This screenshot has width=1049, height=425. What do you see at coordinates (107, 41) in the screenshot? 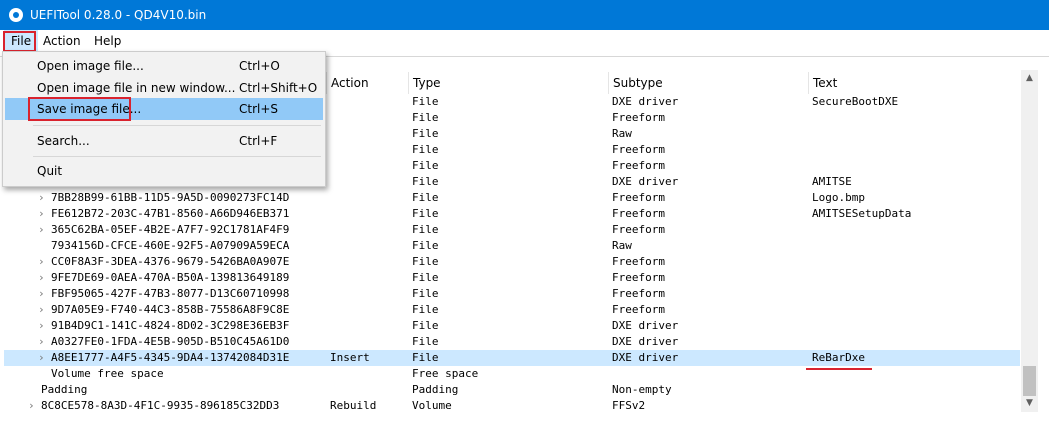
I see `menu-help: Help` at bounding box center [107, 41].